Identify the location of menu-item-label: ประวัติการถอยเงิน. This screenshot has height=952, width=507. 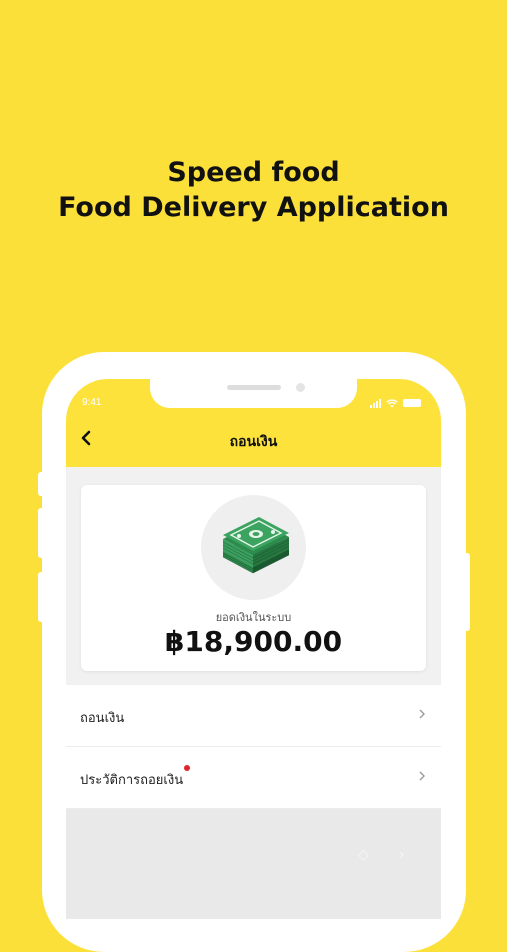
(135, 777).